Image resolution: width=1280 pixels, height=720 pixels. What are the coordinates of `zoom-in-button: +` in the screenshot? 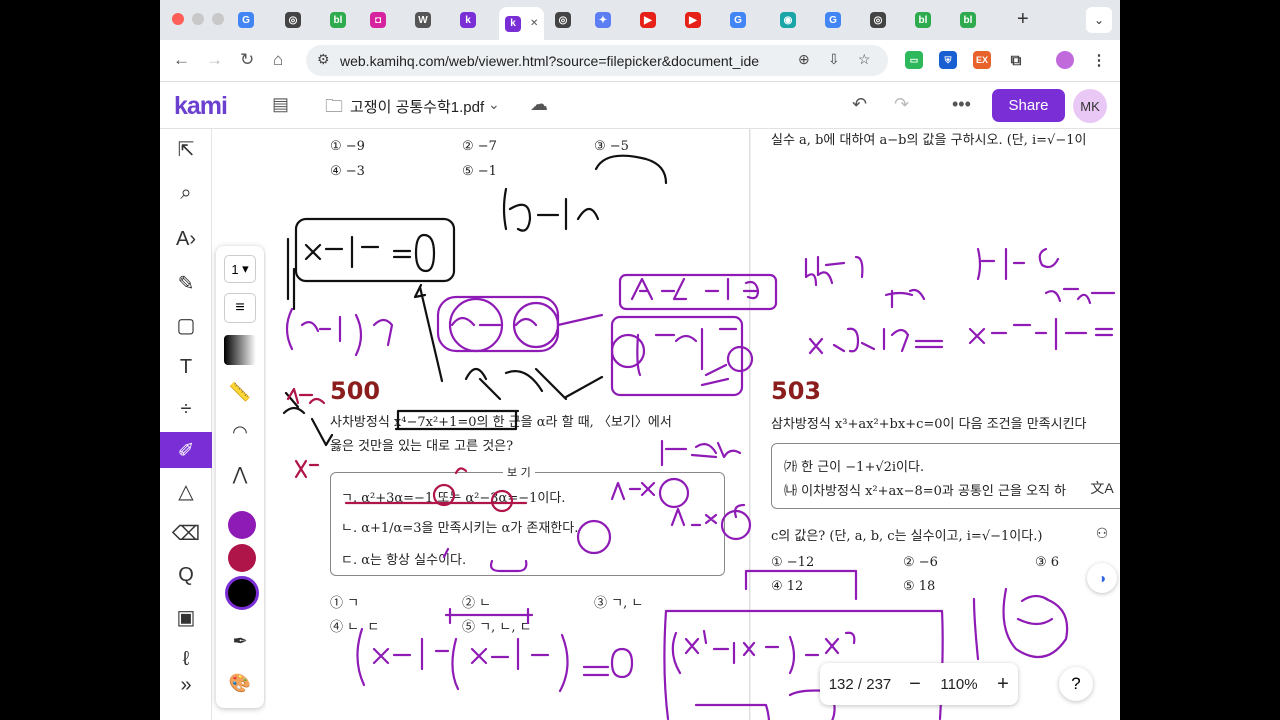 It's located at (1003, 684).